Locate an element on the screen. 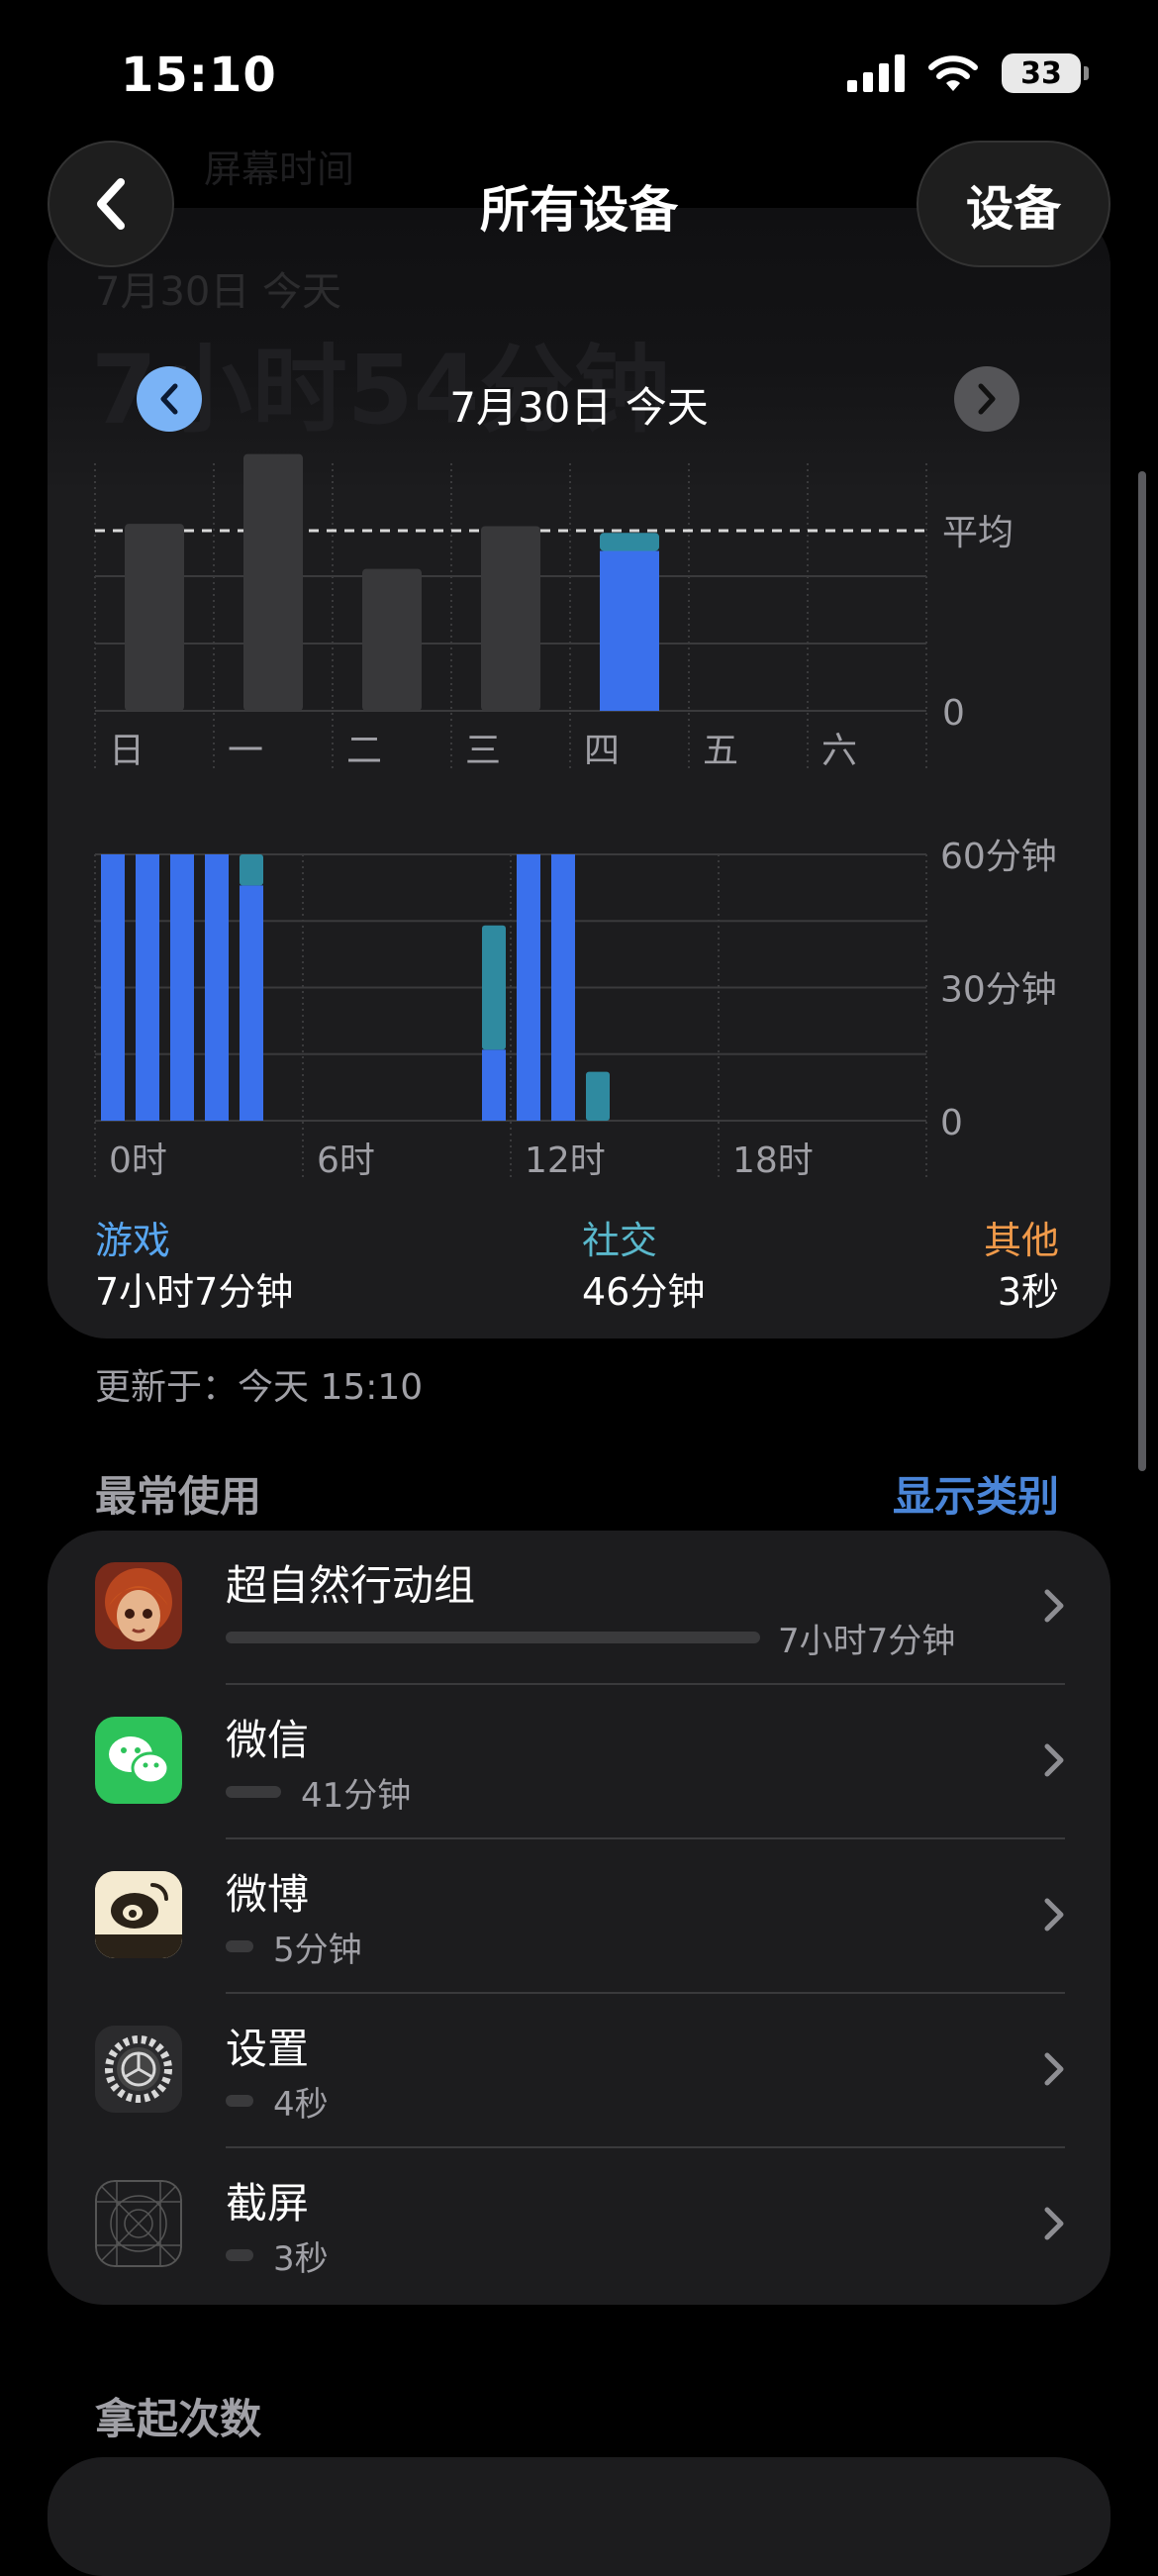  app-name: 超自然行动组 is located at coordinates (351, 1586).